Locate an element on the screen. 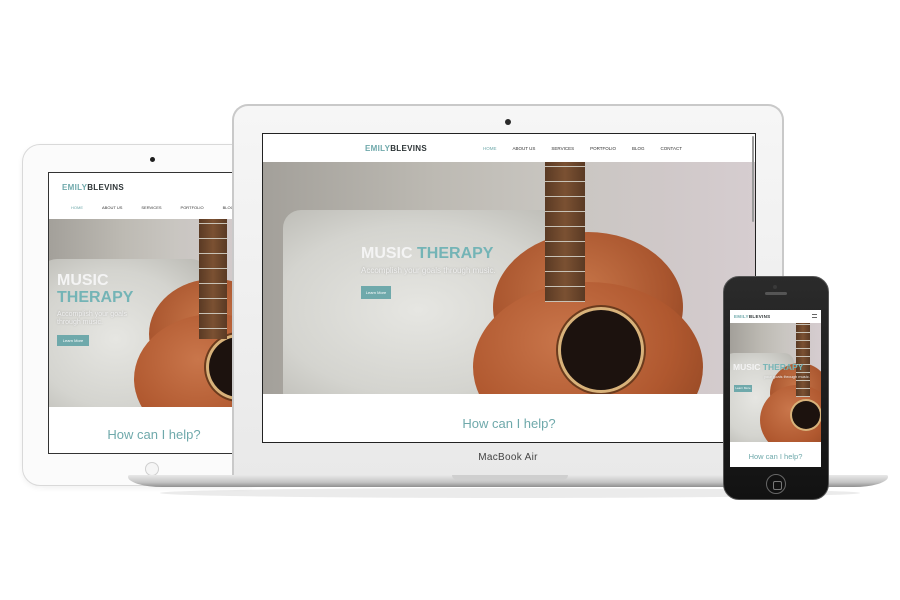 This screenshot has height=600, width=900. hero-subtitle: your goals through music. is located at coordinates (787, 376).